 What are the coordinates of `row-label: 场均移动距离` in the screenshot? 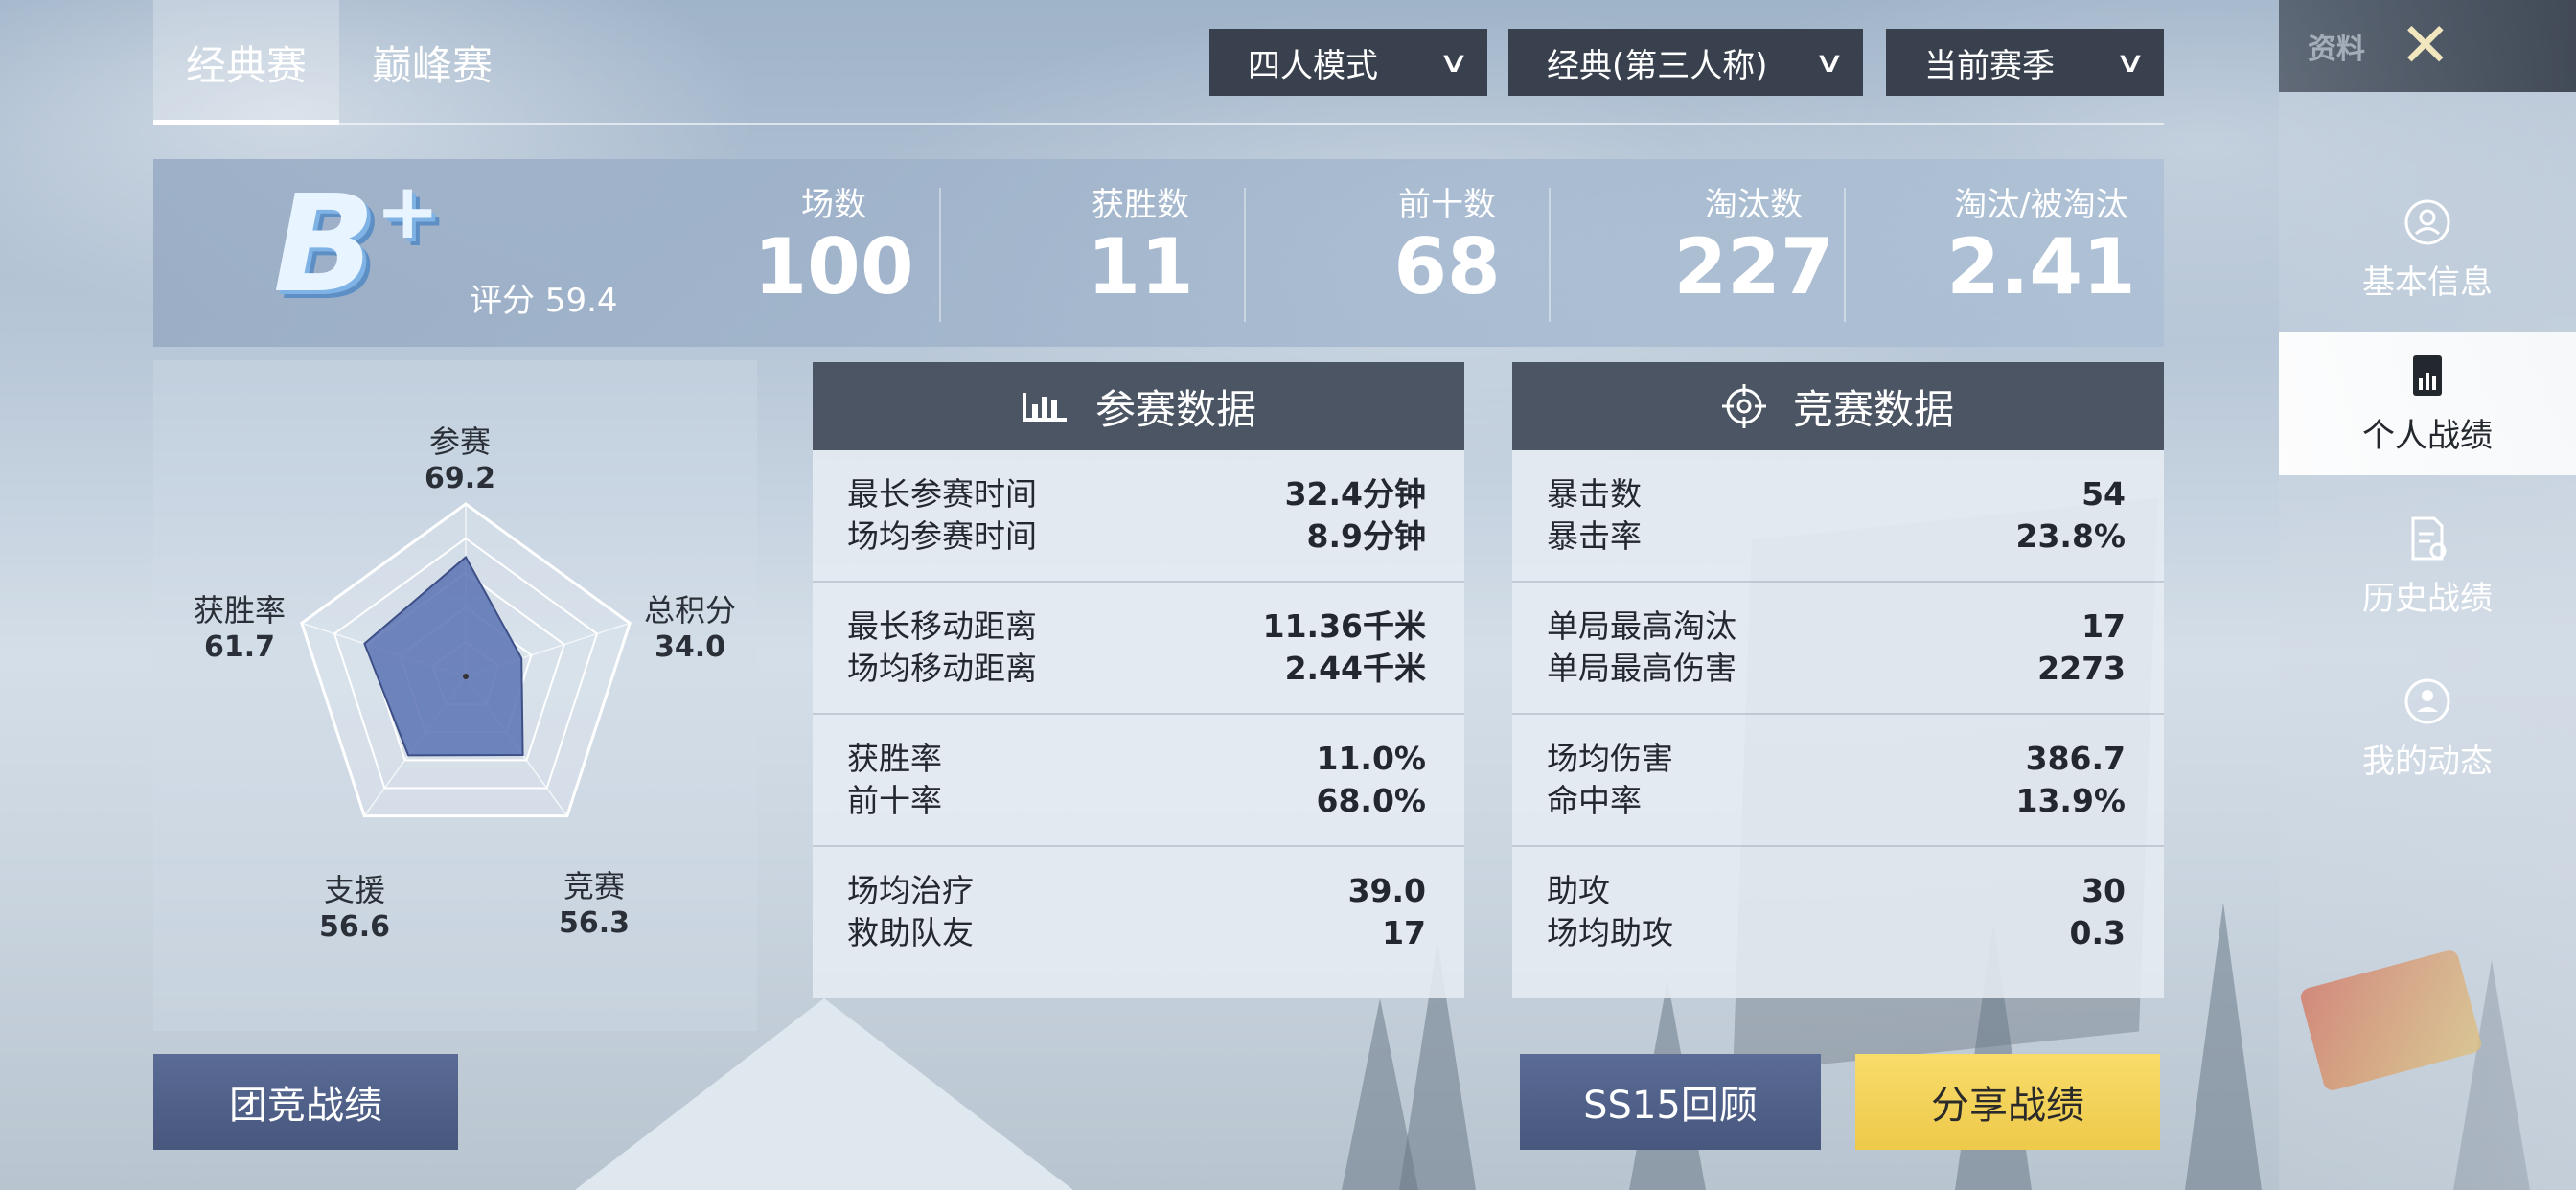 It's located at (942, 669).